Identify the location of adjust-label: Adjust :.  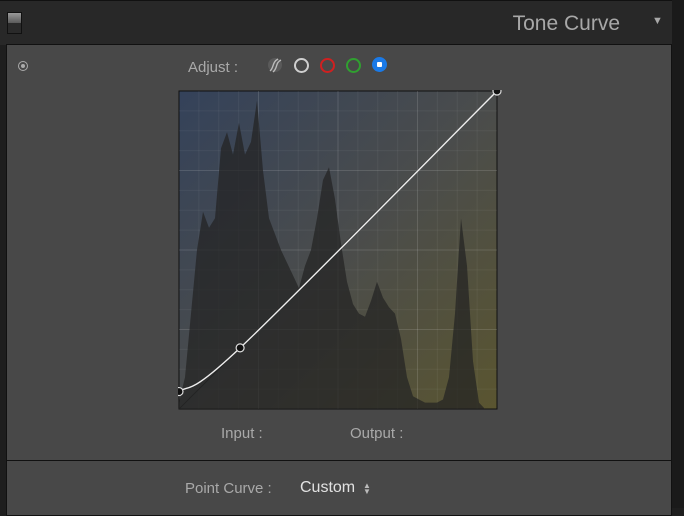
(213, 67).